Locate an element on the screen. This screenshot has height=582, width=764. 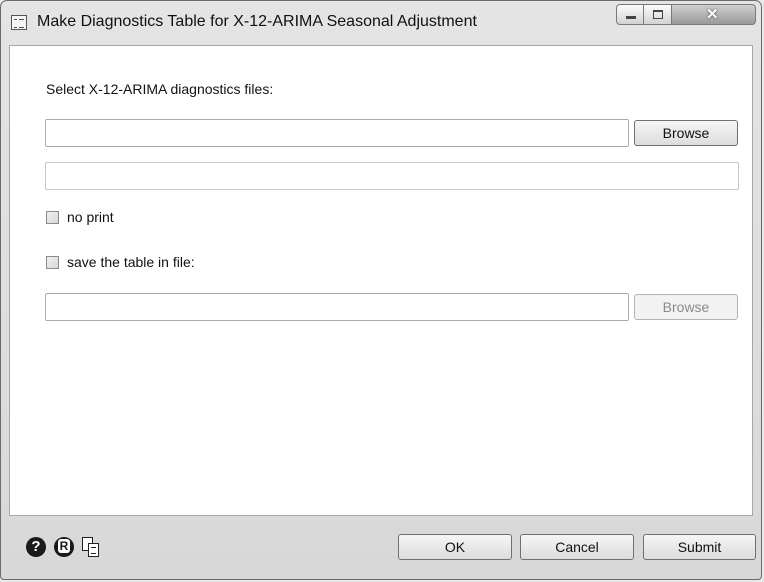
submit-button: Submit is located at coordinates (699, 547).